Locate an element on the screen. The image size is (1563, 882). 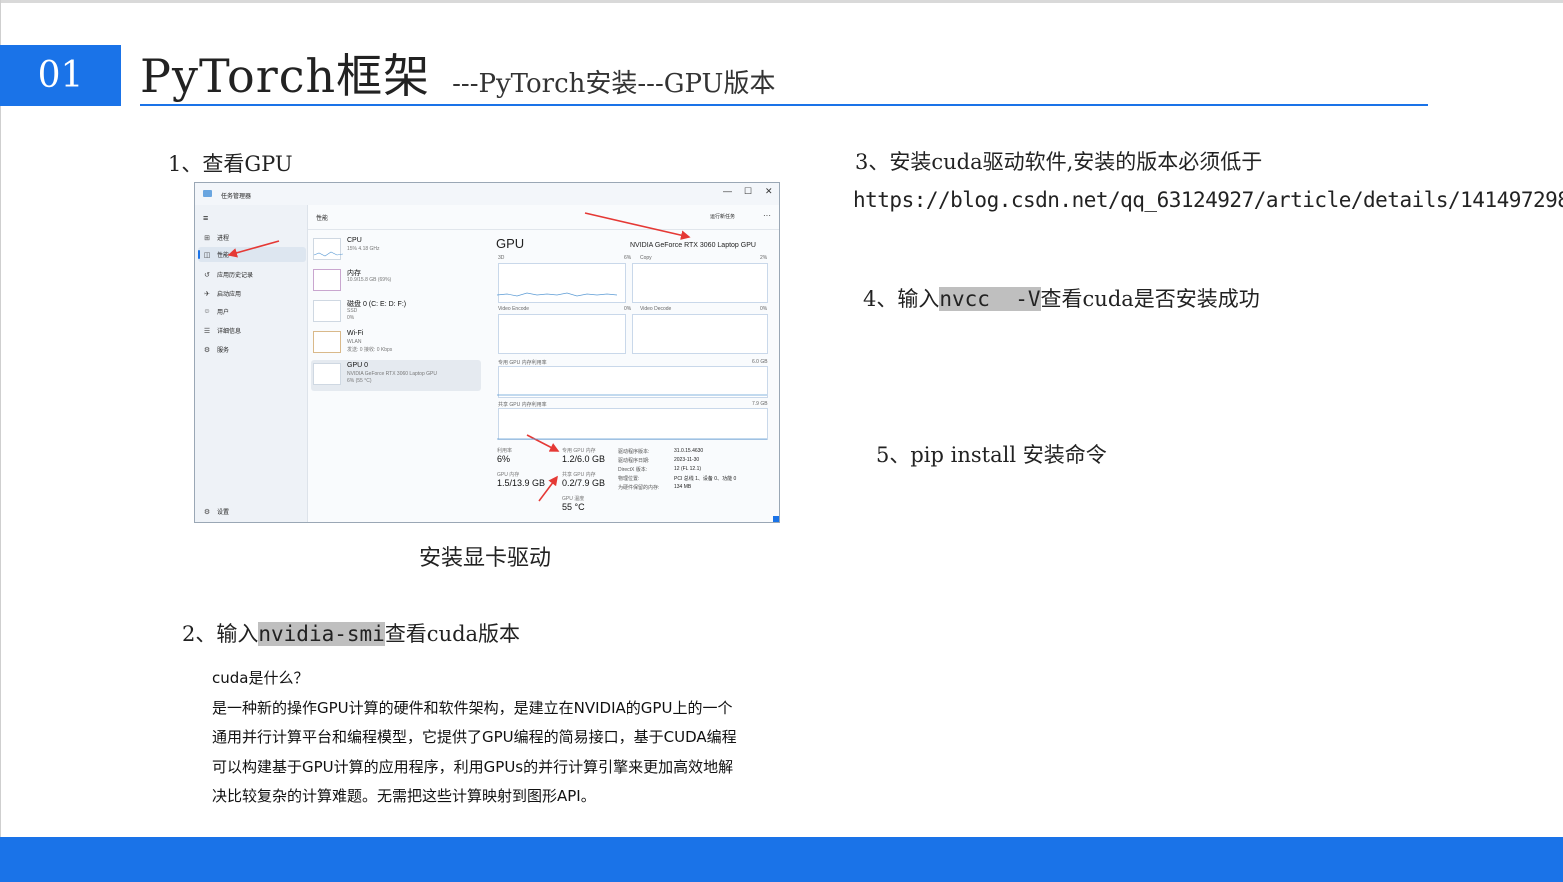
bottom-bar is located at coordinates (781, 859).